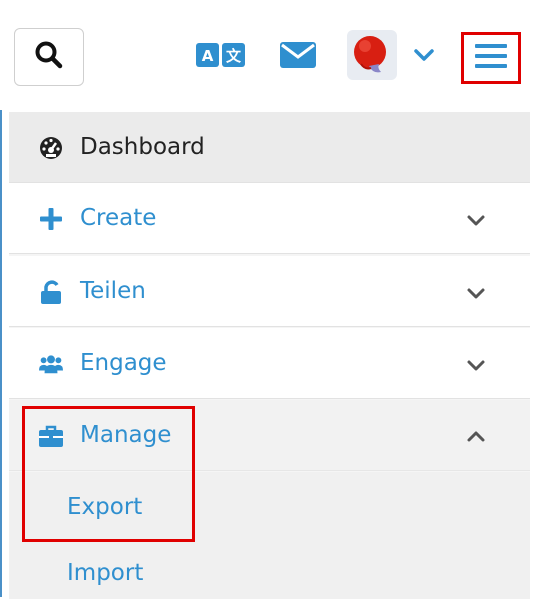  I want to click on user-avatar-button, so click(372, 57).